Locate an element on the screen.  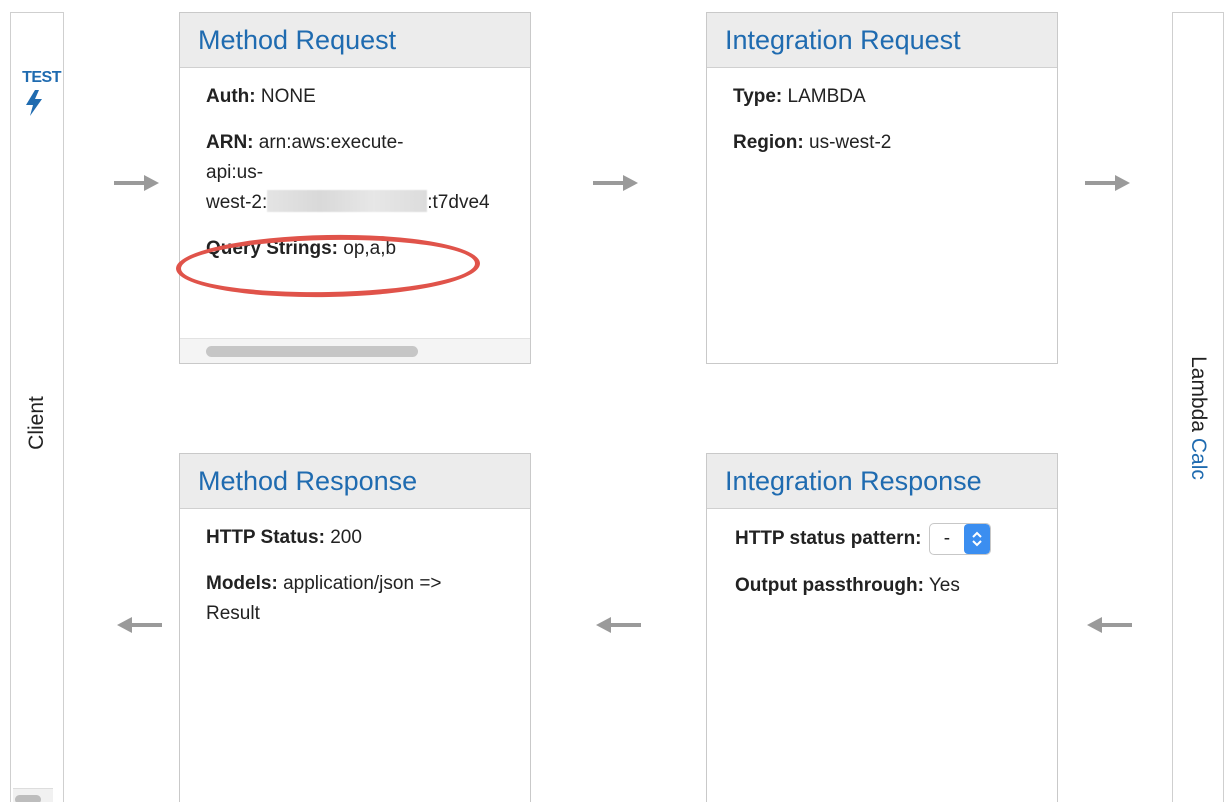
status-pattern-label: HTTP status pattern: is located at coordinates (828, 539).